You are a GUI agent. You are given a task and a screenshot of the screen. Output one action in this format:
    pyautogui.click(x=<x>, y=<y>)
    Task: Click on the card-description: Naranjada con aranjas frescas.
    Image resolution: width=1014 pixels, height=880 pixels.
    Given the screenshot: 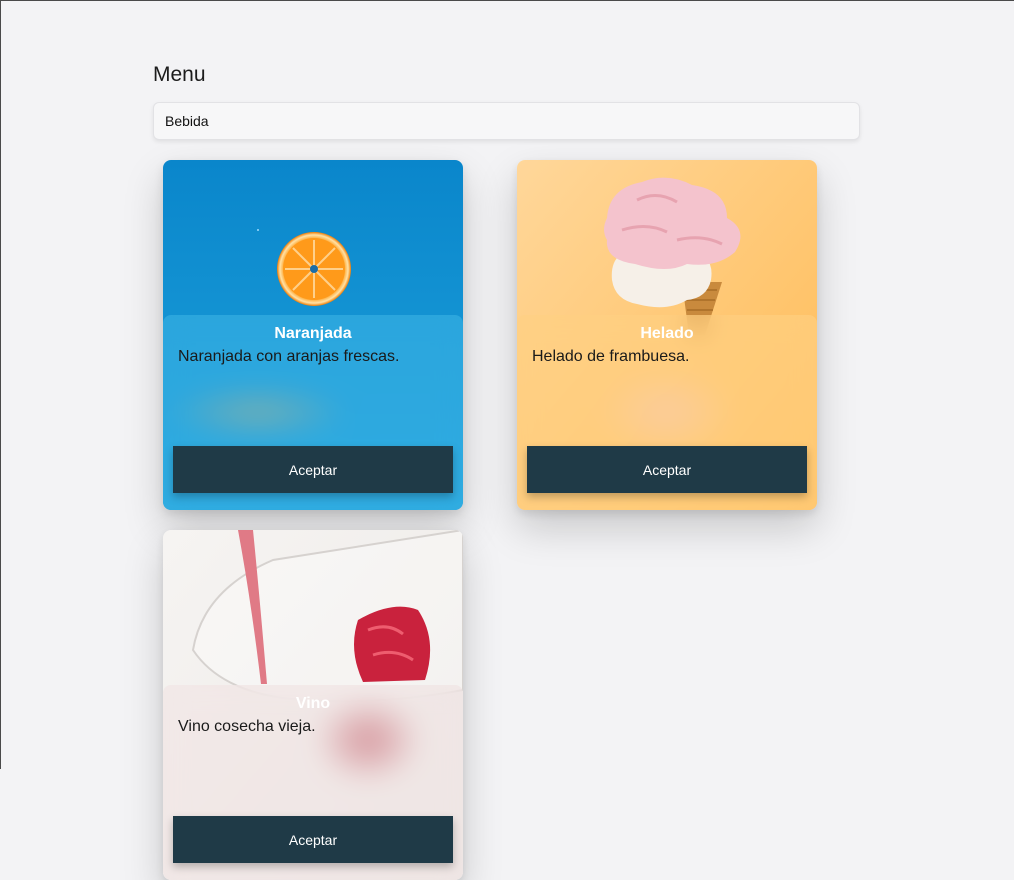 What is the action you would take?
    pyautogui.click(x=289, y=356)
    